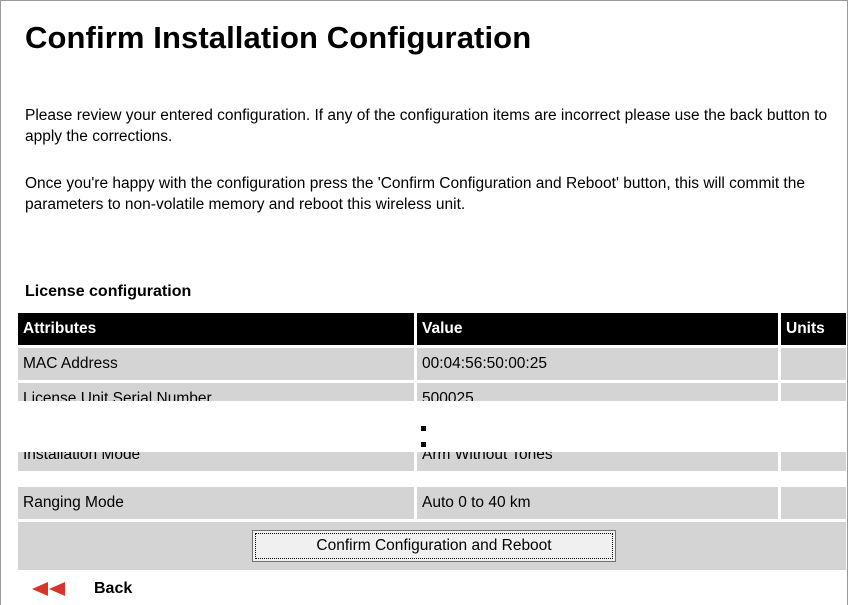 This screenshot has height=605, width=855. Describe the element at coordinates (216, 503) in the screenshot. I see `row-attribute: Ranging Mode` at that location.